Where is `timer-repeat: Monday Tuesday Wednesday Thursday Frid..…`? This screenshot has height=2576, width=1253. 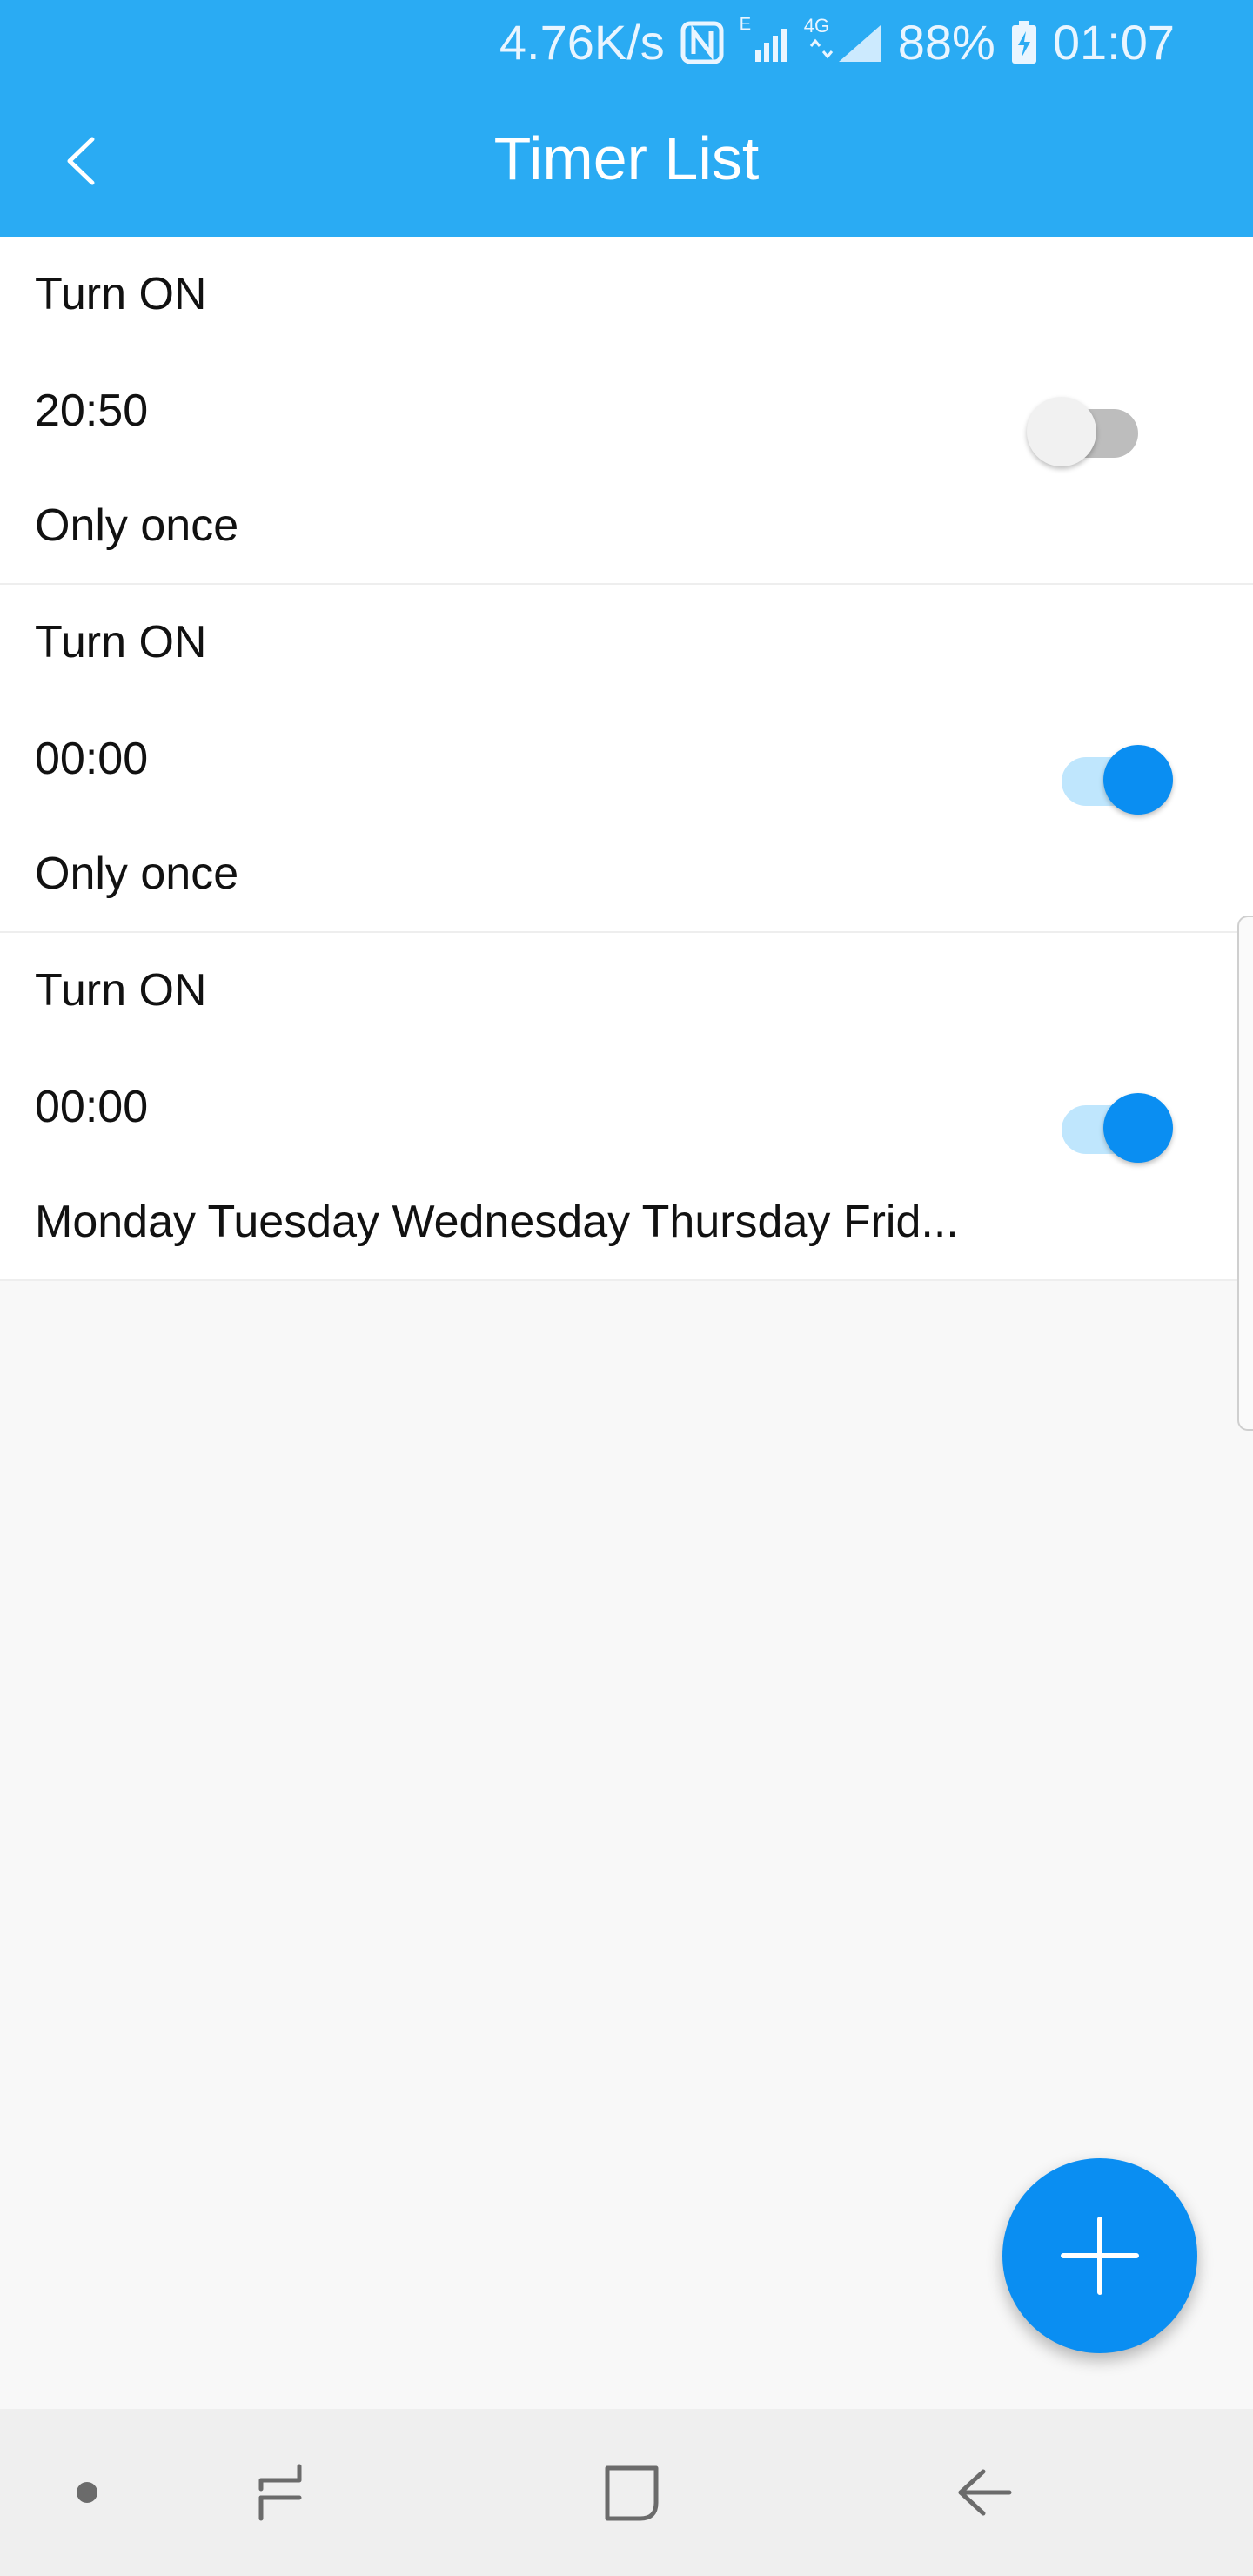
timer-repeat: Monday Tuesday Wednesday Thursday Frid..… is located at coordinates (497, 1222).